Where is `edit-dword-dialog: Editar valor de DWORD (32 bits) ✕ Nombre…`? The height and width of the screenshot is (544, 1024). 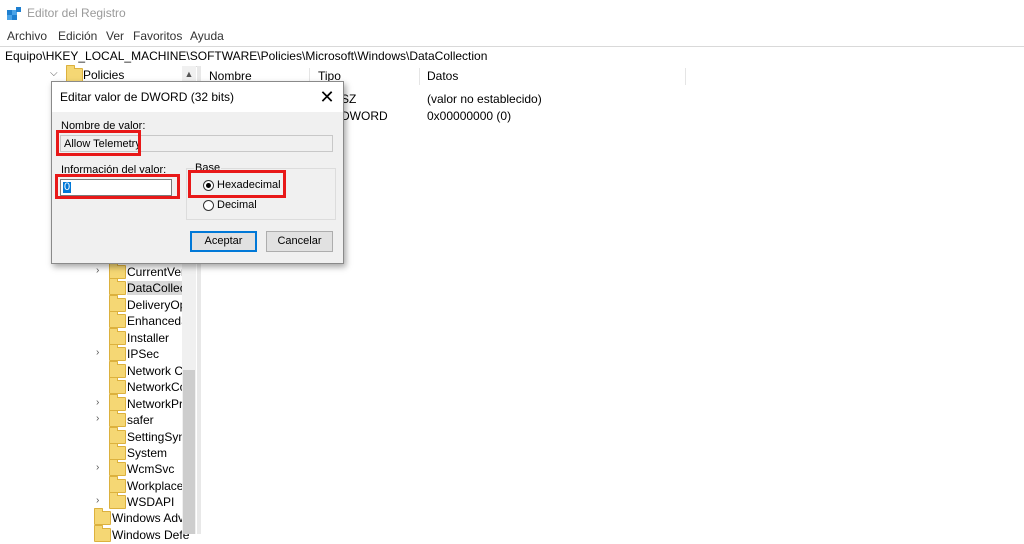
edit-dword-dialog: Editar valor de DWORD (32 bits) ✕ Nombre… is located at coordinates (197, 172).